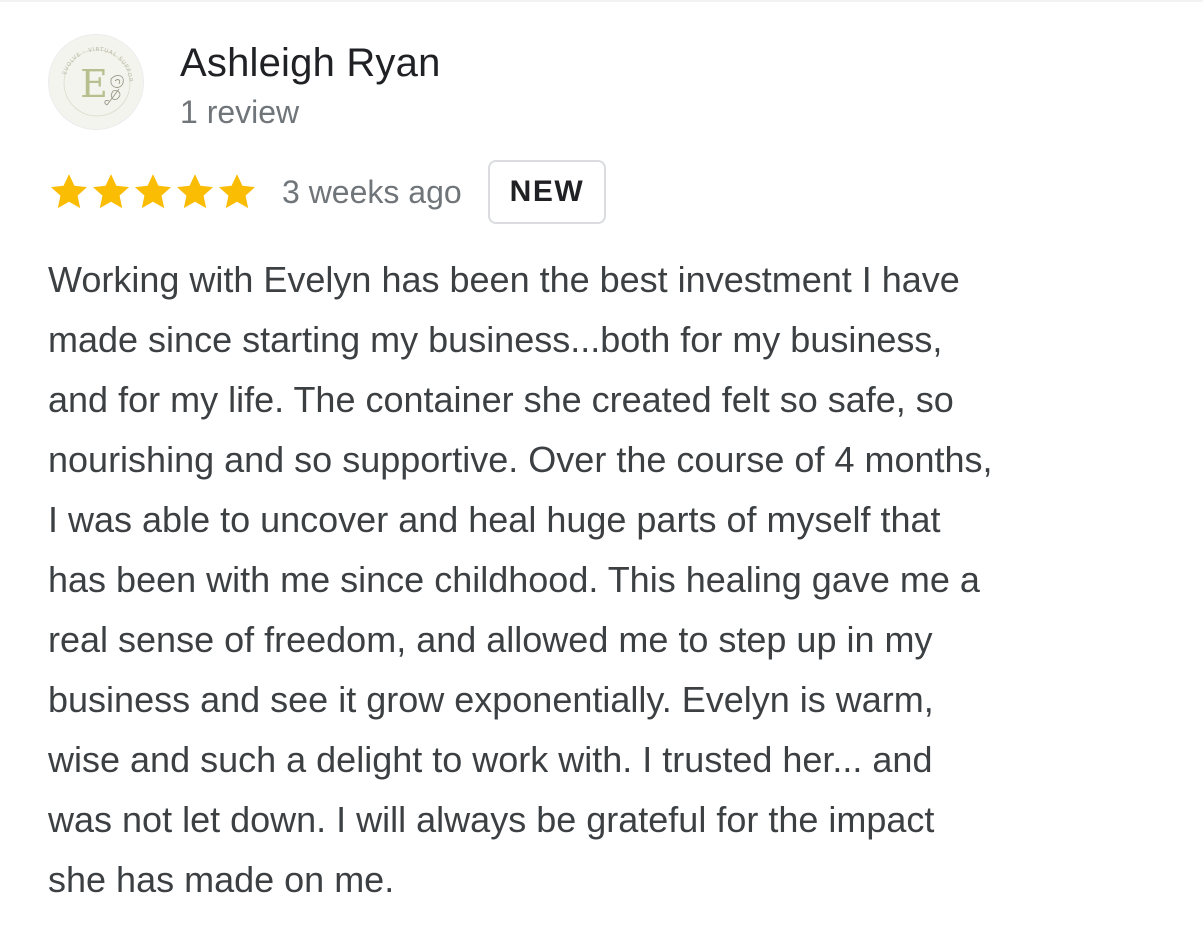 This screenshot has height=944, width=1203. I want to click on avatar-letter: E, so click(94, 84).